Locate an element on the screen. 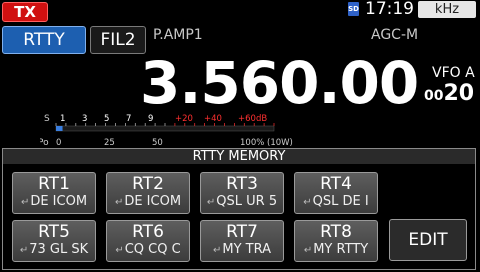  vfo-digits-small: 00 is located at coordinates (434, 96).